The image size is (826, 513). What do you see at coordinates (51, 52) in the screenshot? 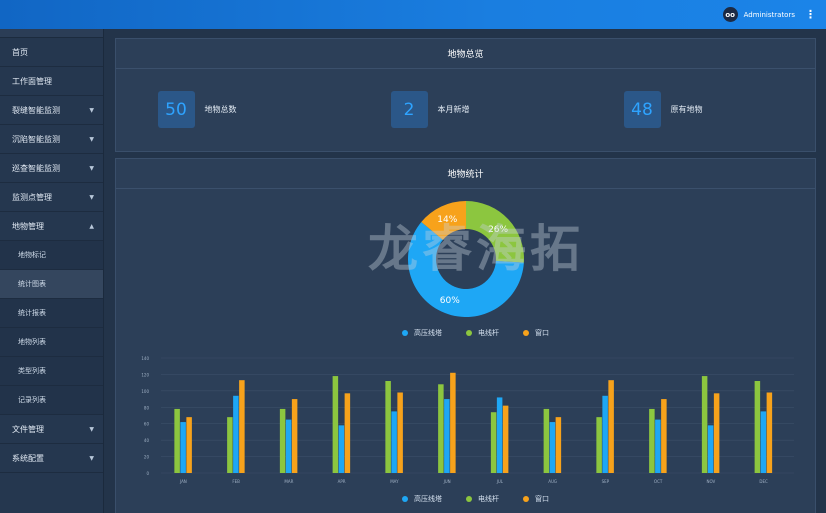
I see `sidebar-item-home: 首页` at bounding box center [51, 52].